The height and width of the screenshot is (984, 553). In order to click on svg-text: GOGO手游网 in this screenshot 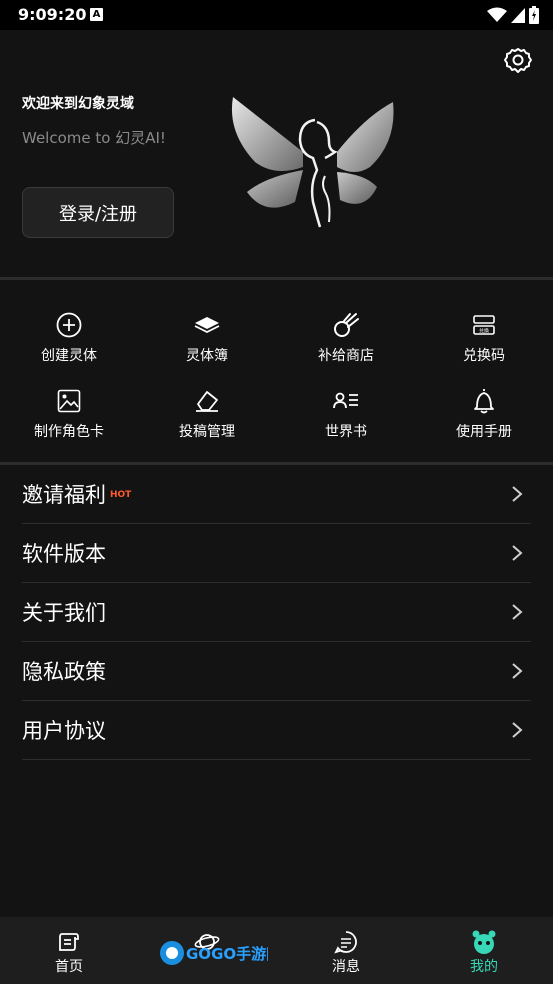, I will do `click(227, 954)`.